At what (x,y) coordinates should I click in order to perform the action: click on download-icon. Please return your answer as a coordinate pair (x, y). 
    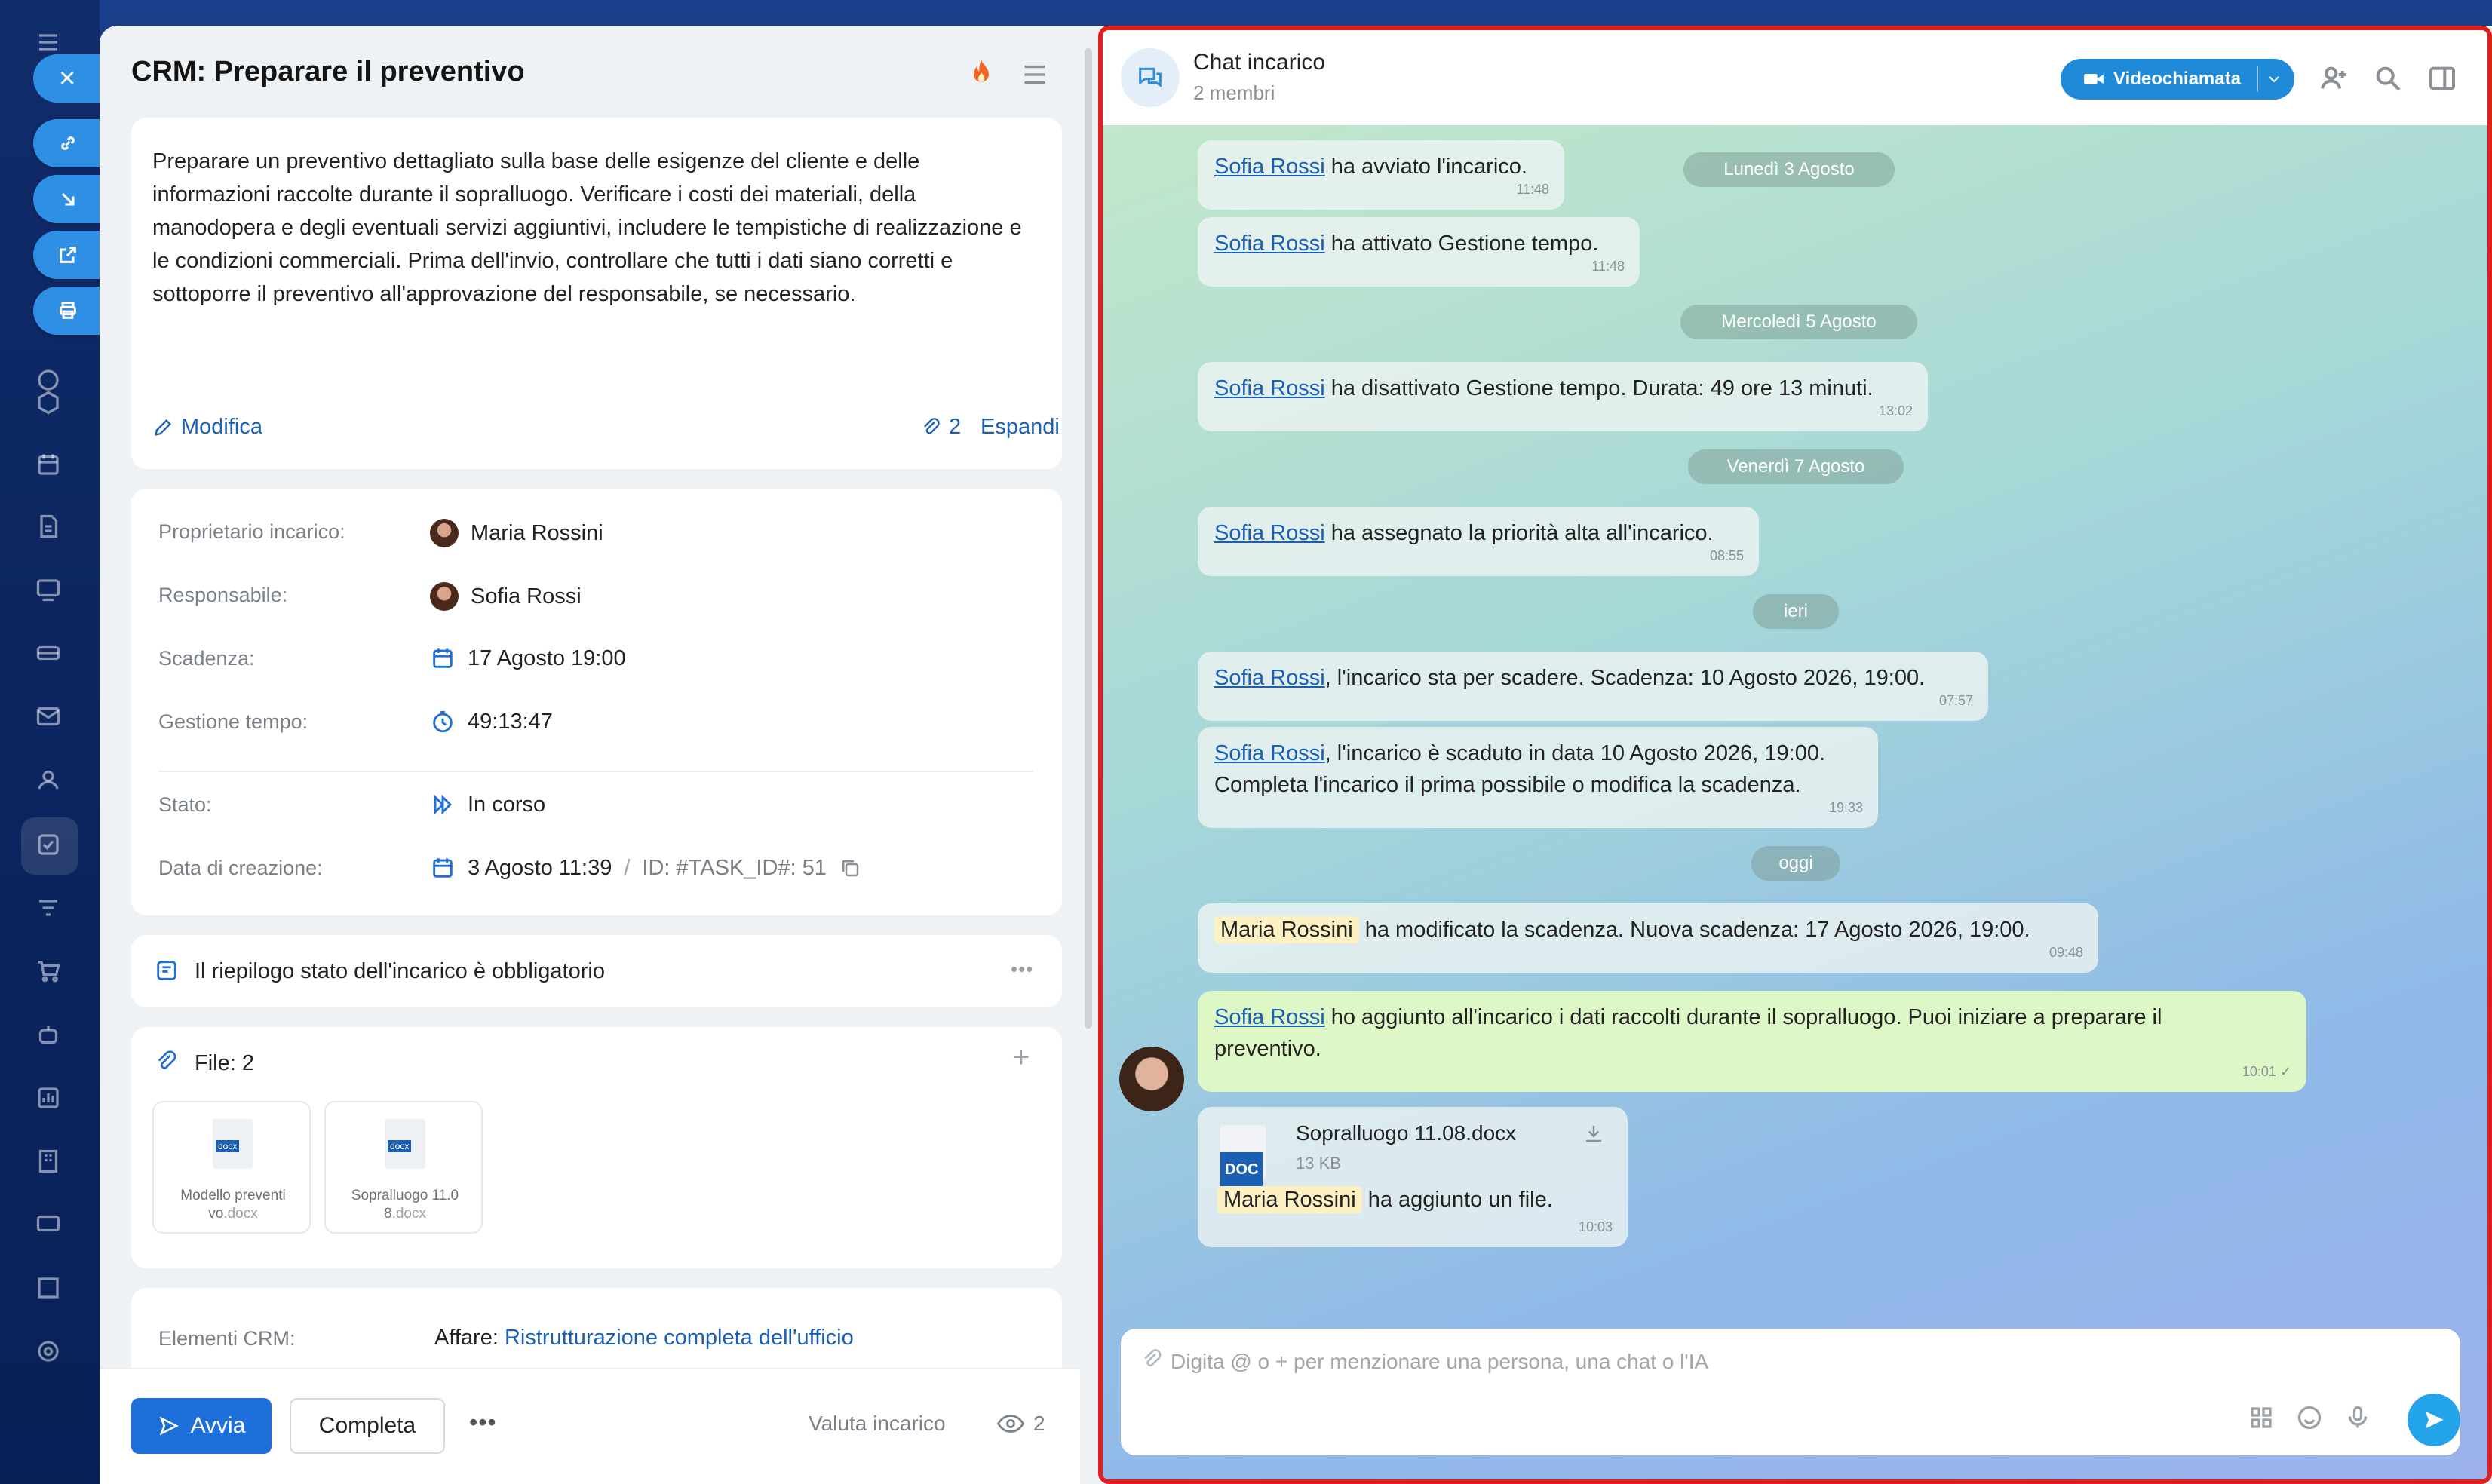
    Looking at the image, I should click on (1593, 1138).